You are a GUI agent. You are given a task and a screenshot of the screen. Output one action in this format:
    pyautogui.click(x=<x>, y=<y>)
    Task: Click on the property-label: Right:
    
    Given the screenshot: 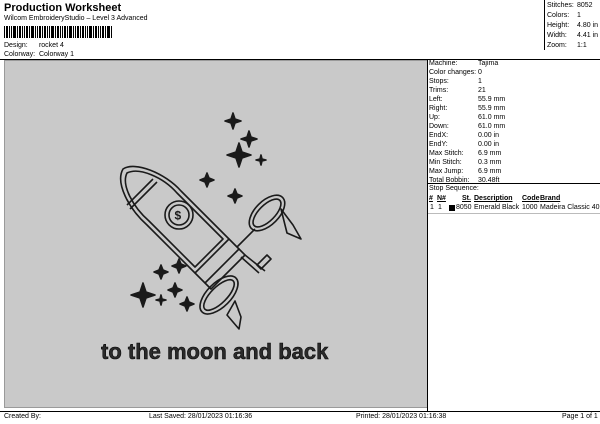 What is the action you would take?
    pyautogui.click(x=438, y=108)
    